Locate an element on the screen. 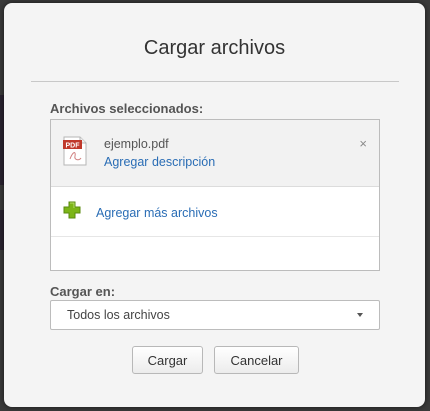  dialog-title: Cargar archivos is located at coordinates (214, 48).